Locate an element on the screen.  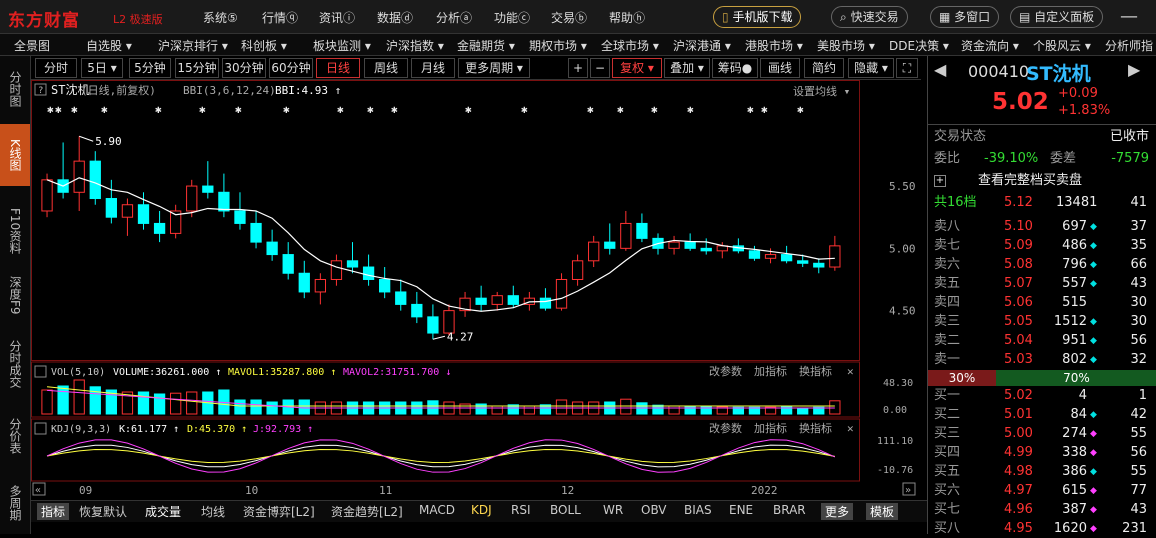
nav-item: 全球市场 ▾ is located at coordinates (630, 45).